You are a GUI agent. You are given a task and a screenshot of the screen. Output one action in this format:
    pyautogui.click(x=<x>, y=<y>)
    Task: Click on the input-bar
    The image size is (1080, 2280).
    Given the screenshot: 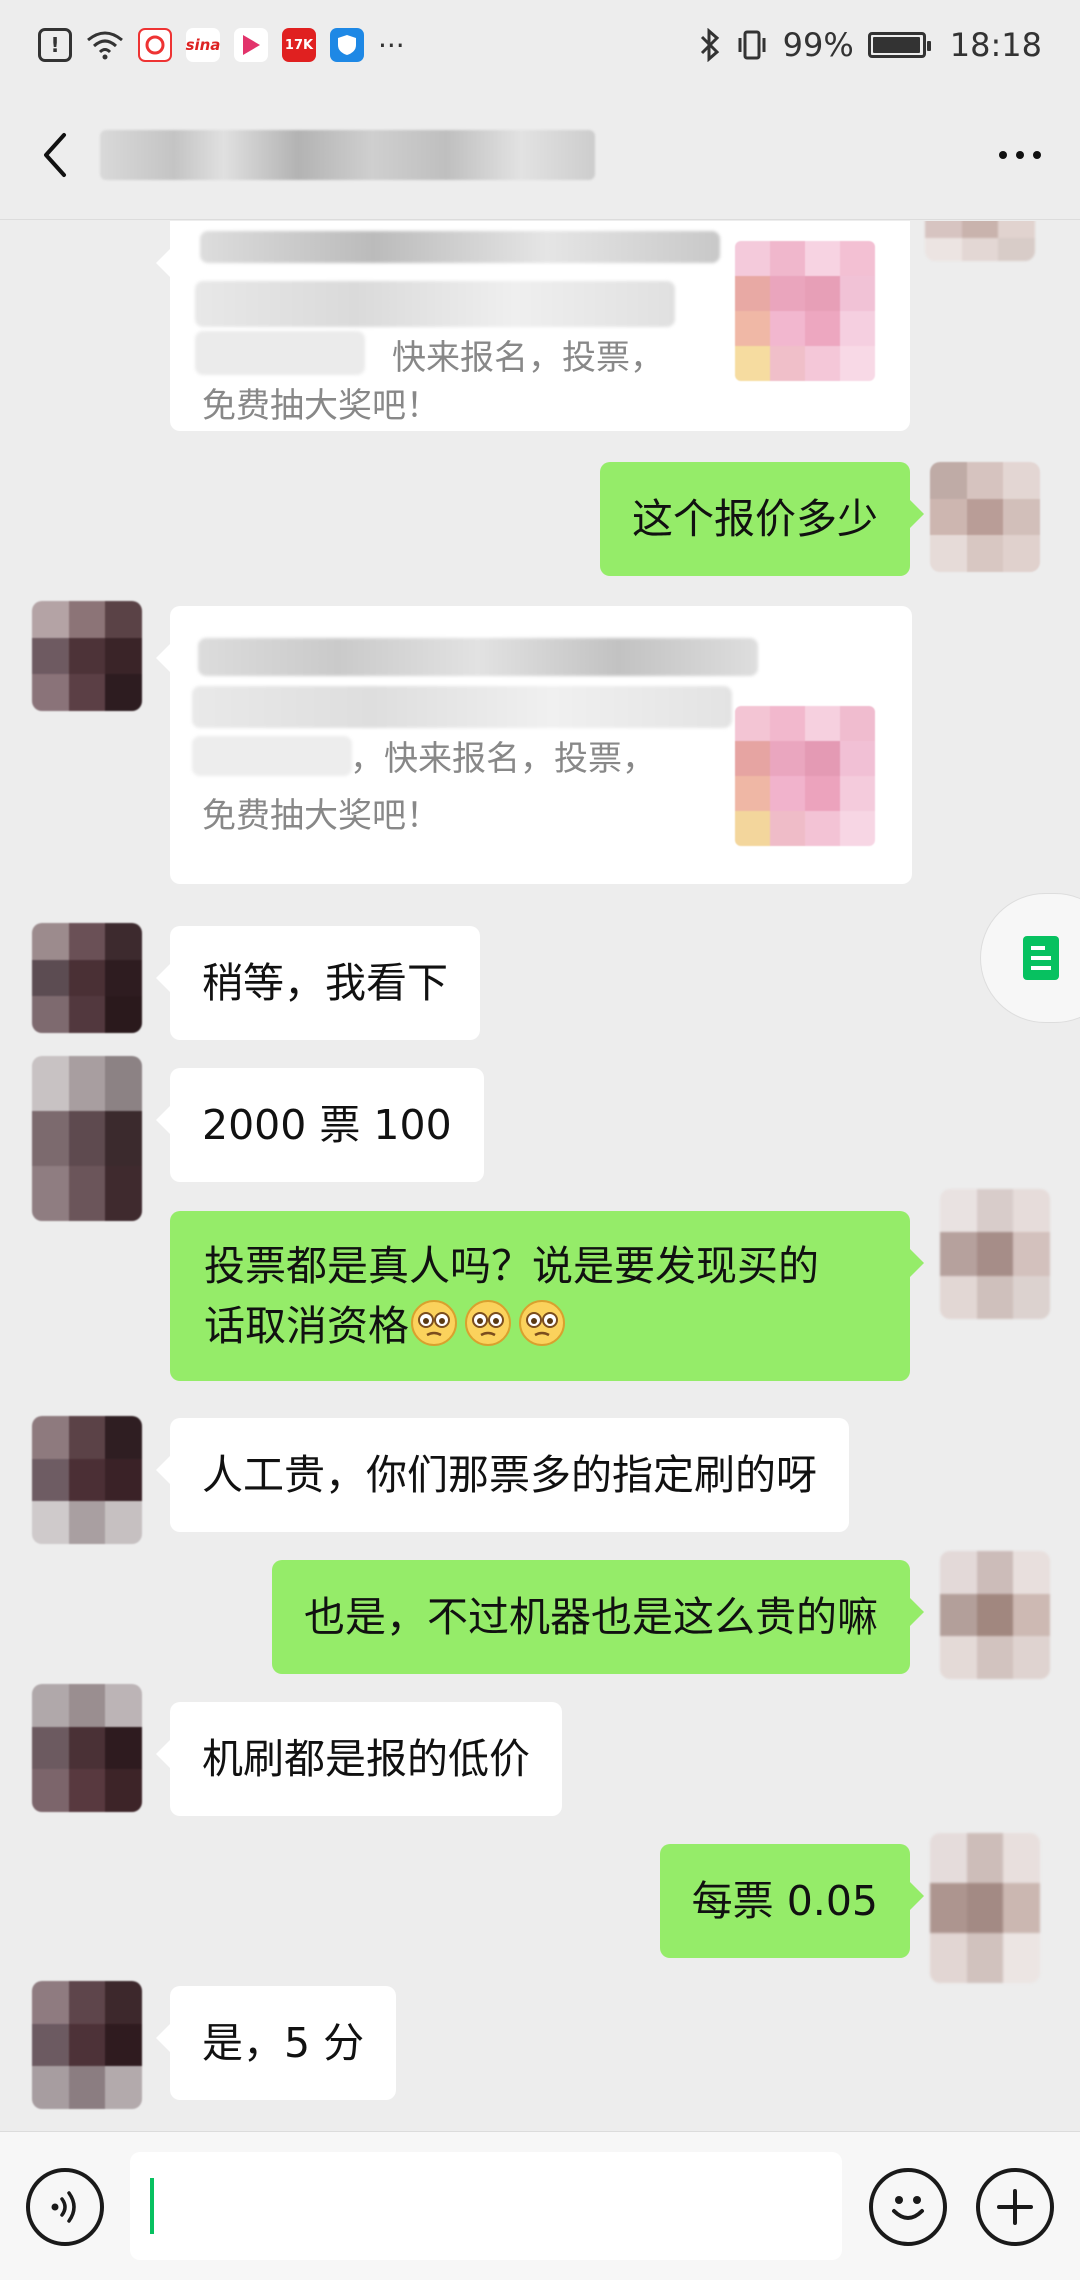 What is the action you would take?
    pyautogui.click(x=540, y=2205)
    